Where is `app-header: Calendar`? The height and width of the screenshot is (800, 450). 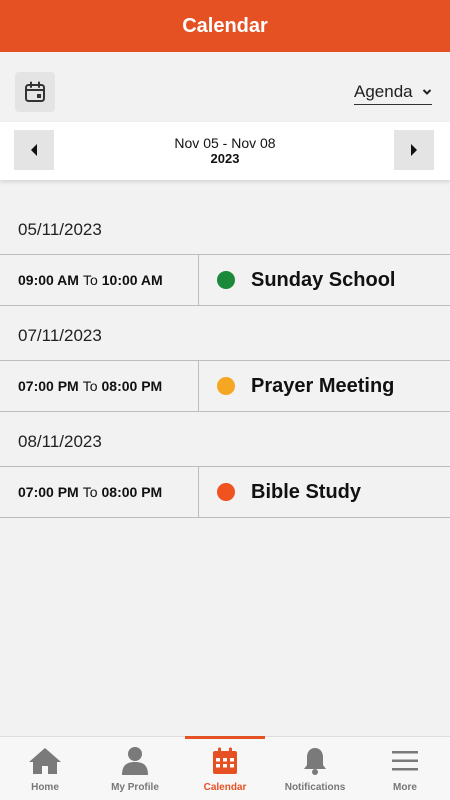
app-header: Calendar is located at coordinates (225, 26).